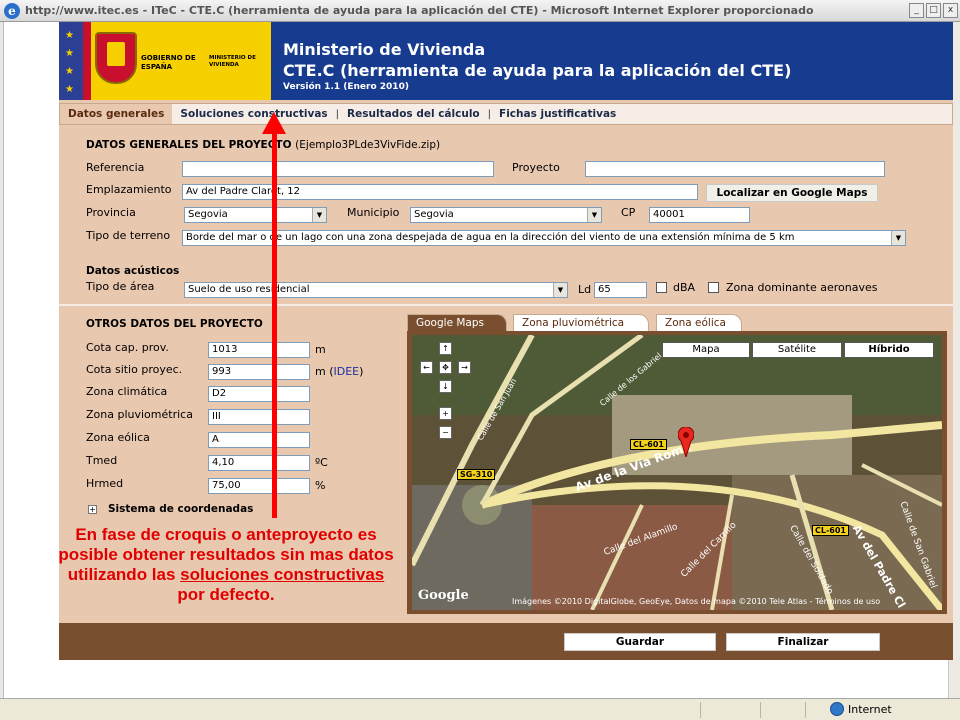 The height and width of the screenshot is (720, 960). Describe the element at coordinates (120, 286) in the screenshot. I see `tipo-area-label: Tipo de área` at that location.